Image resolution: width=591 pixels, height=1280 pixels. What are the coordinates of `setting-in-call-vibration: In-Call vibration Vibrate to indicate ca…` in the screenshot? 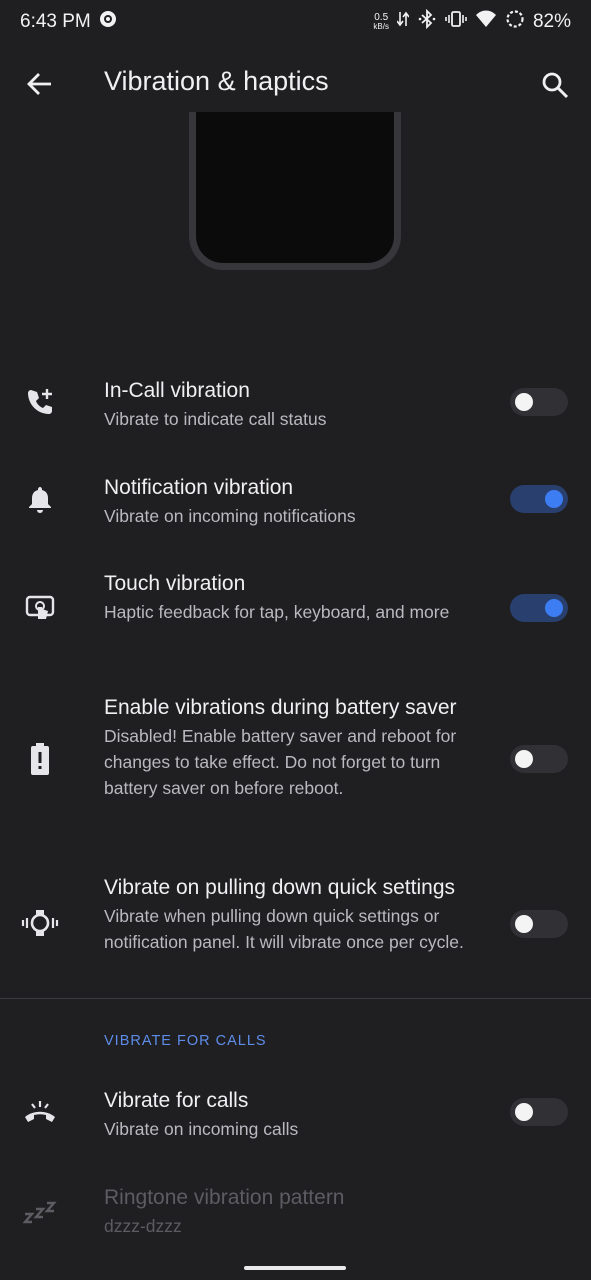 It's located at (295, 416).